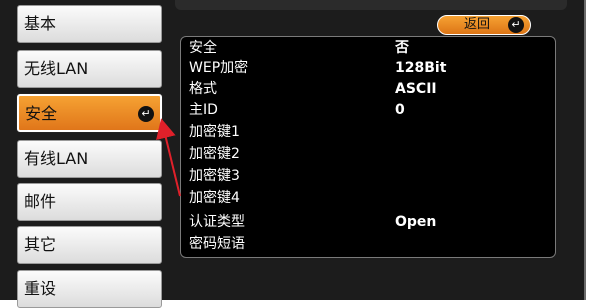  I want to click on annotation-arrow, so click(168, 157).